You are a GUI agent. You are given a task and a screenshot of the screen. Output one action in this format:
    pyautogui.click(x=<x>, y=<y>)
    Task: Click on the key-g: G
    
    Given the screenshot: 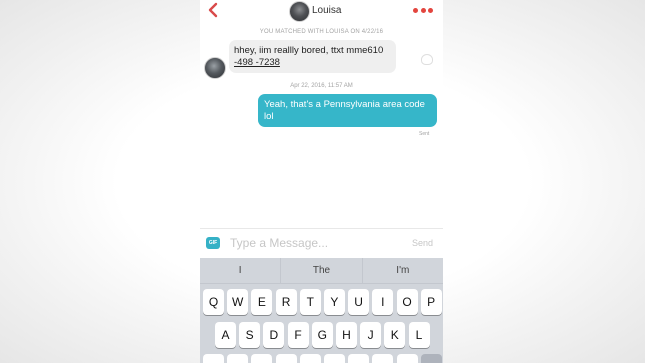 What is the action you would take?
    pyautogui.click(x=322, y=335)
    